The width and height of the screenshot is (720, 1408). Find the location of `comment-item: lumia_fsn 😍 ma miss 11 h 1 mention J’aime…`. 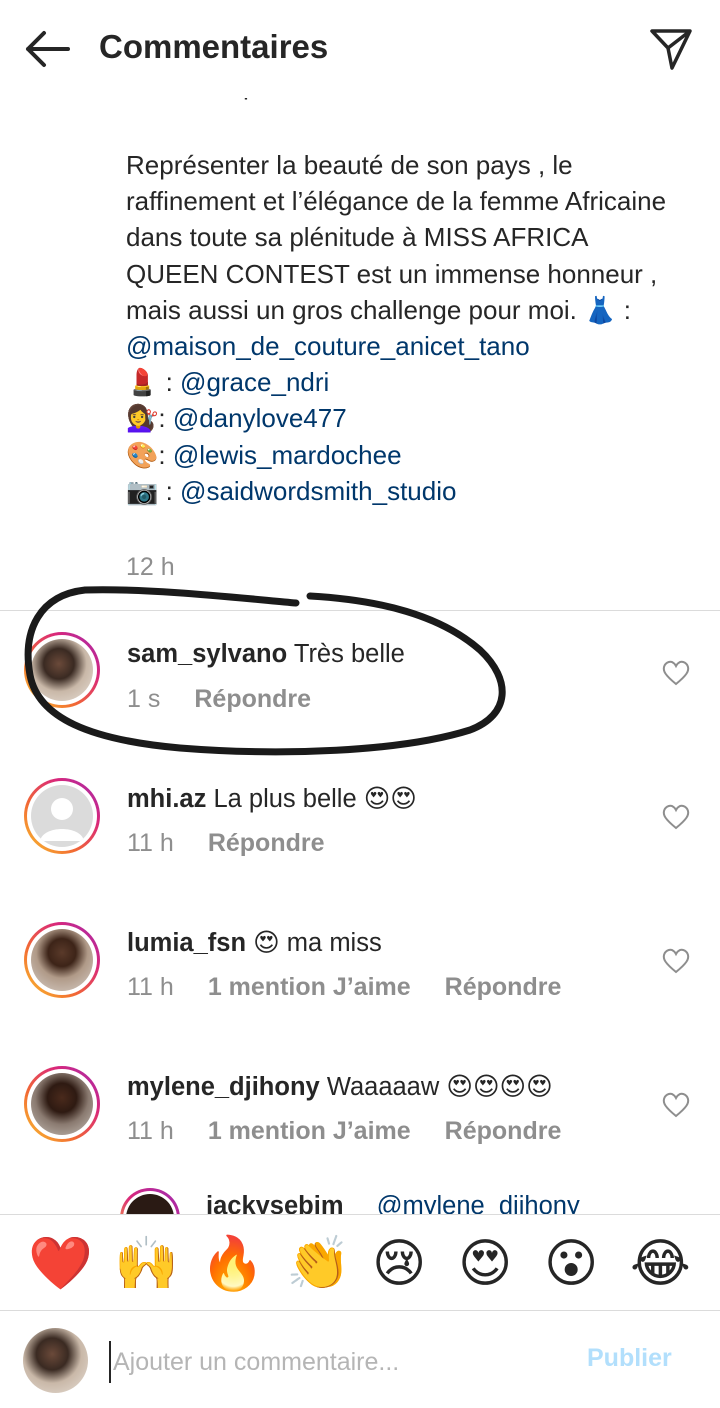

comment-item: lumia_fsn 😍 ma miss 11 h 1 mention J’aime… is located at coordinates (360, 973).